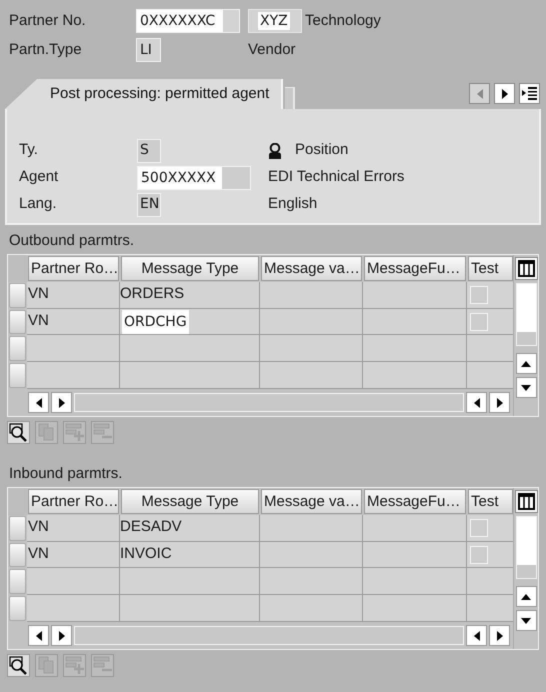 This screenshot has height=692, width=546. I want to click on input-field: S, so click(149, 150).